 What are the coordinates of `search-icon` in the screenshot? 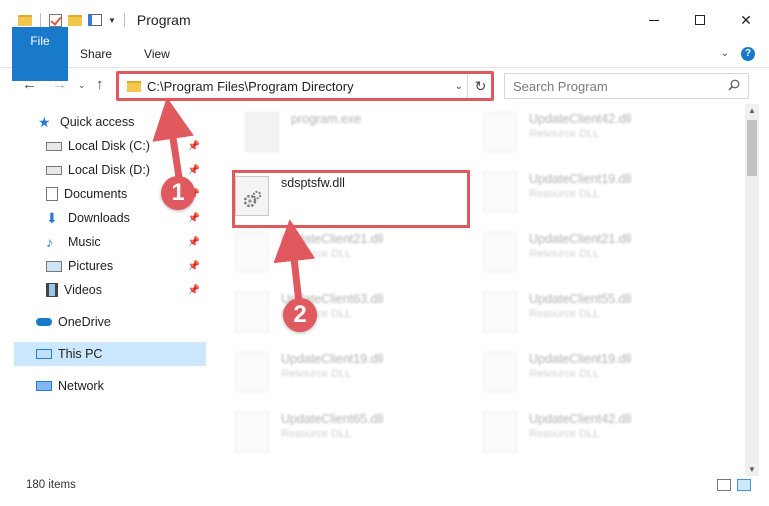 It's located at (734, 85).